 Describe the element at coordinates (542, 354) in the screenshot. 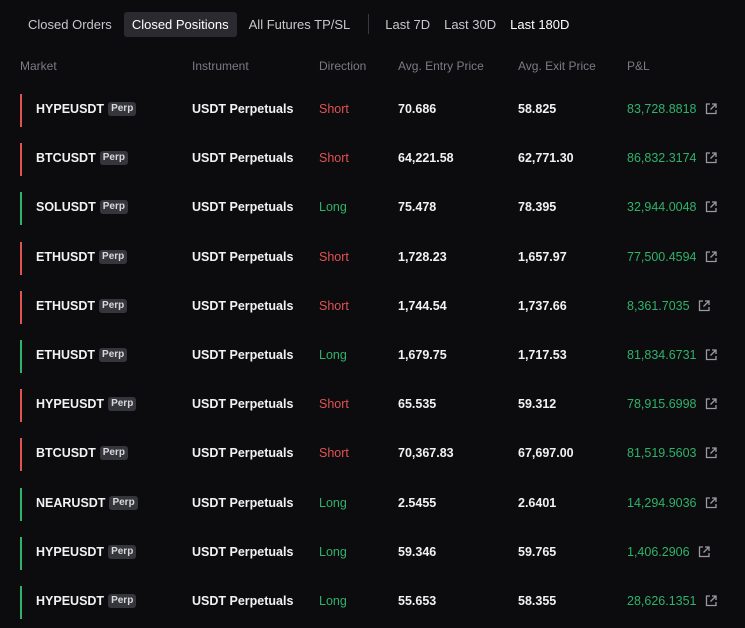

I see `exit-price-cell: 1,717.53` at that location.